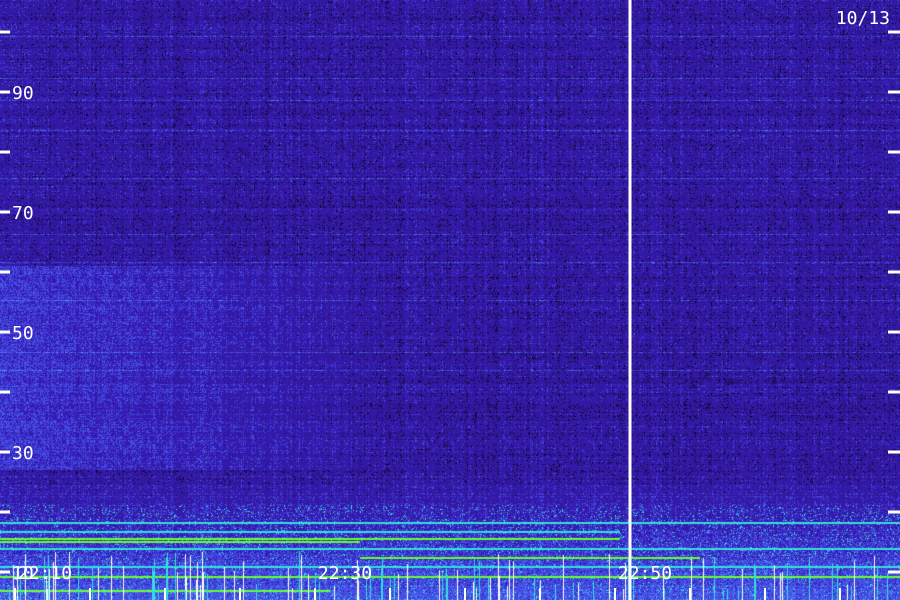 This screenshot has width=900, height=600. Describe the element at coordinates (23, 453) in the screenshot. I see `y-tick-label: 30` at that location.